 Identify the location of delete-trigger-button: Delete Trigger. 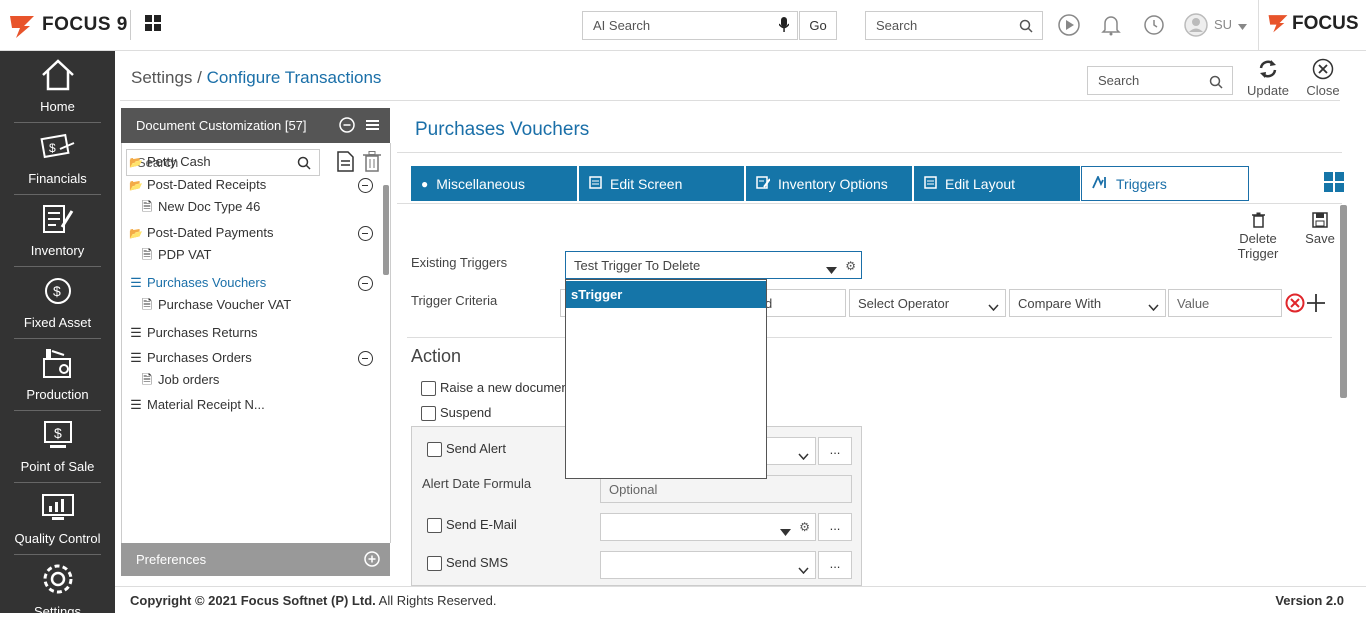
(1258, 236).